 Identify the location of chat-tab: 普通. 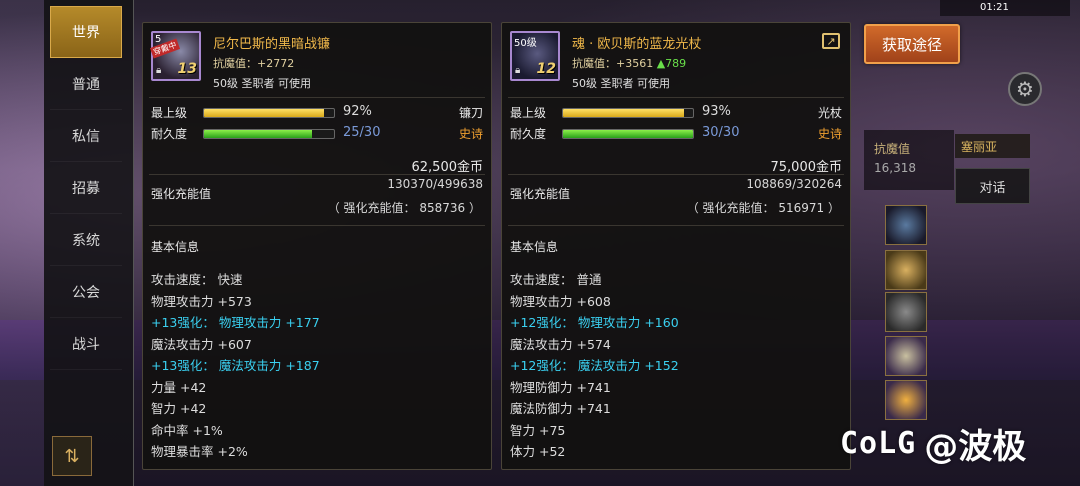
(86, 84).